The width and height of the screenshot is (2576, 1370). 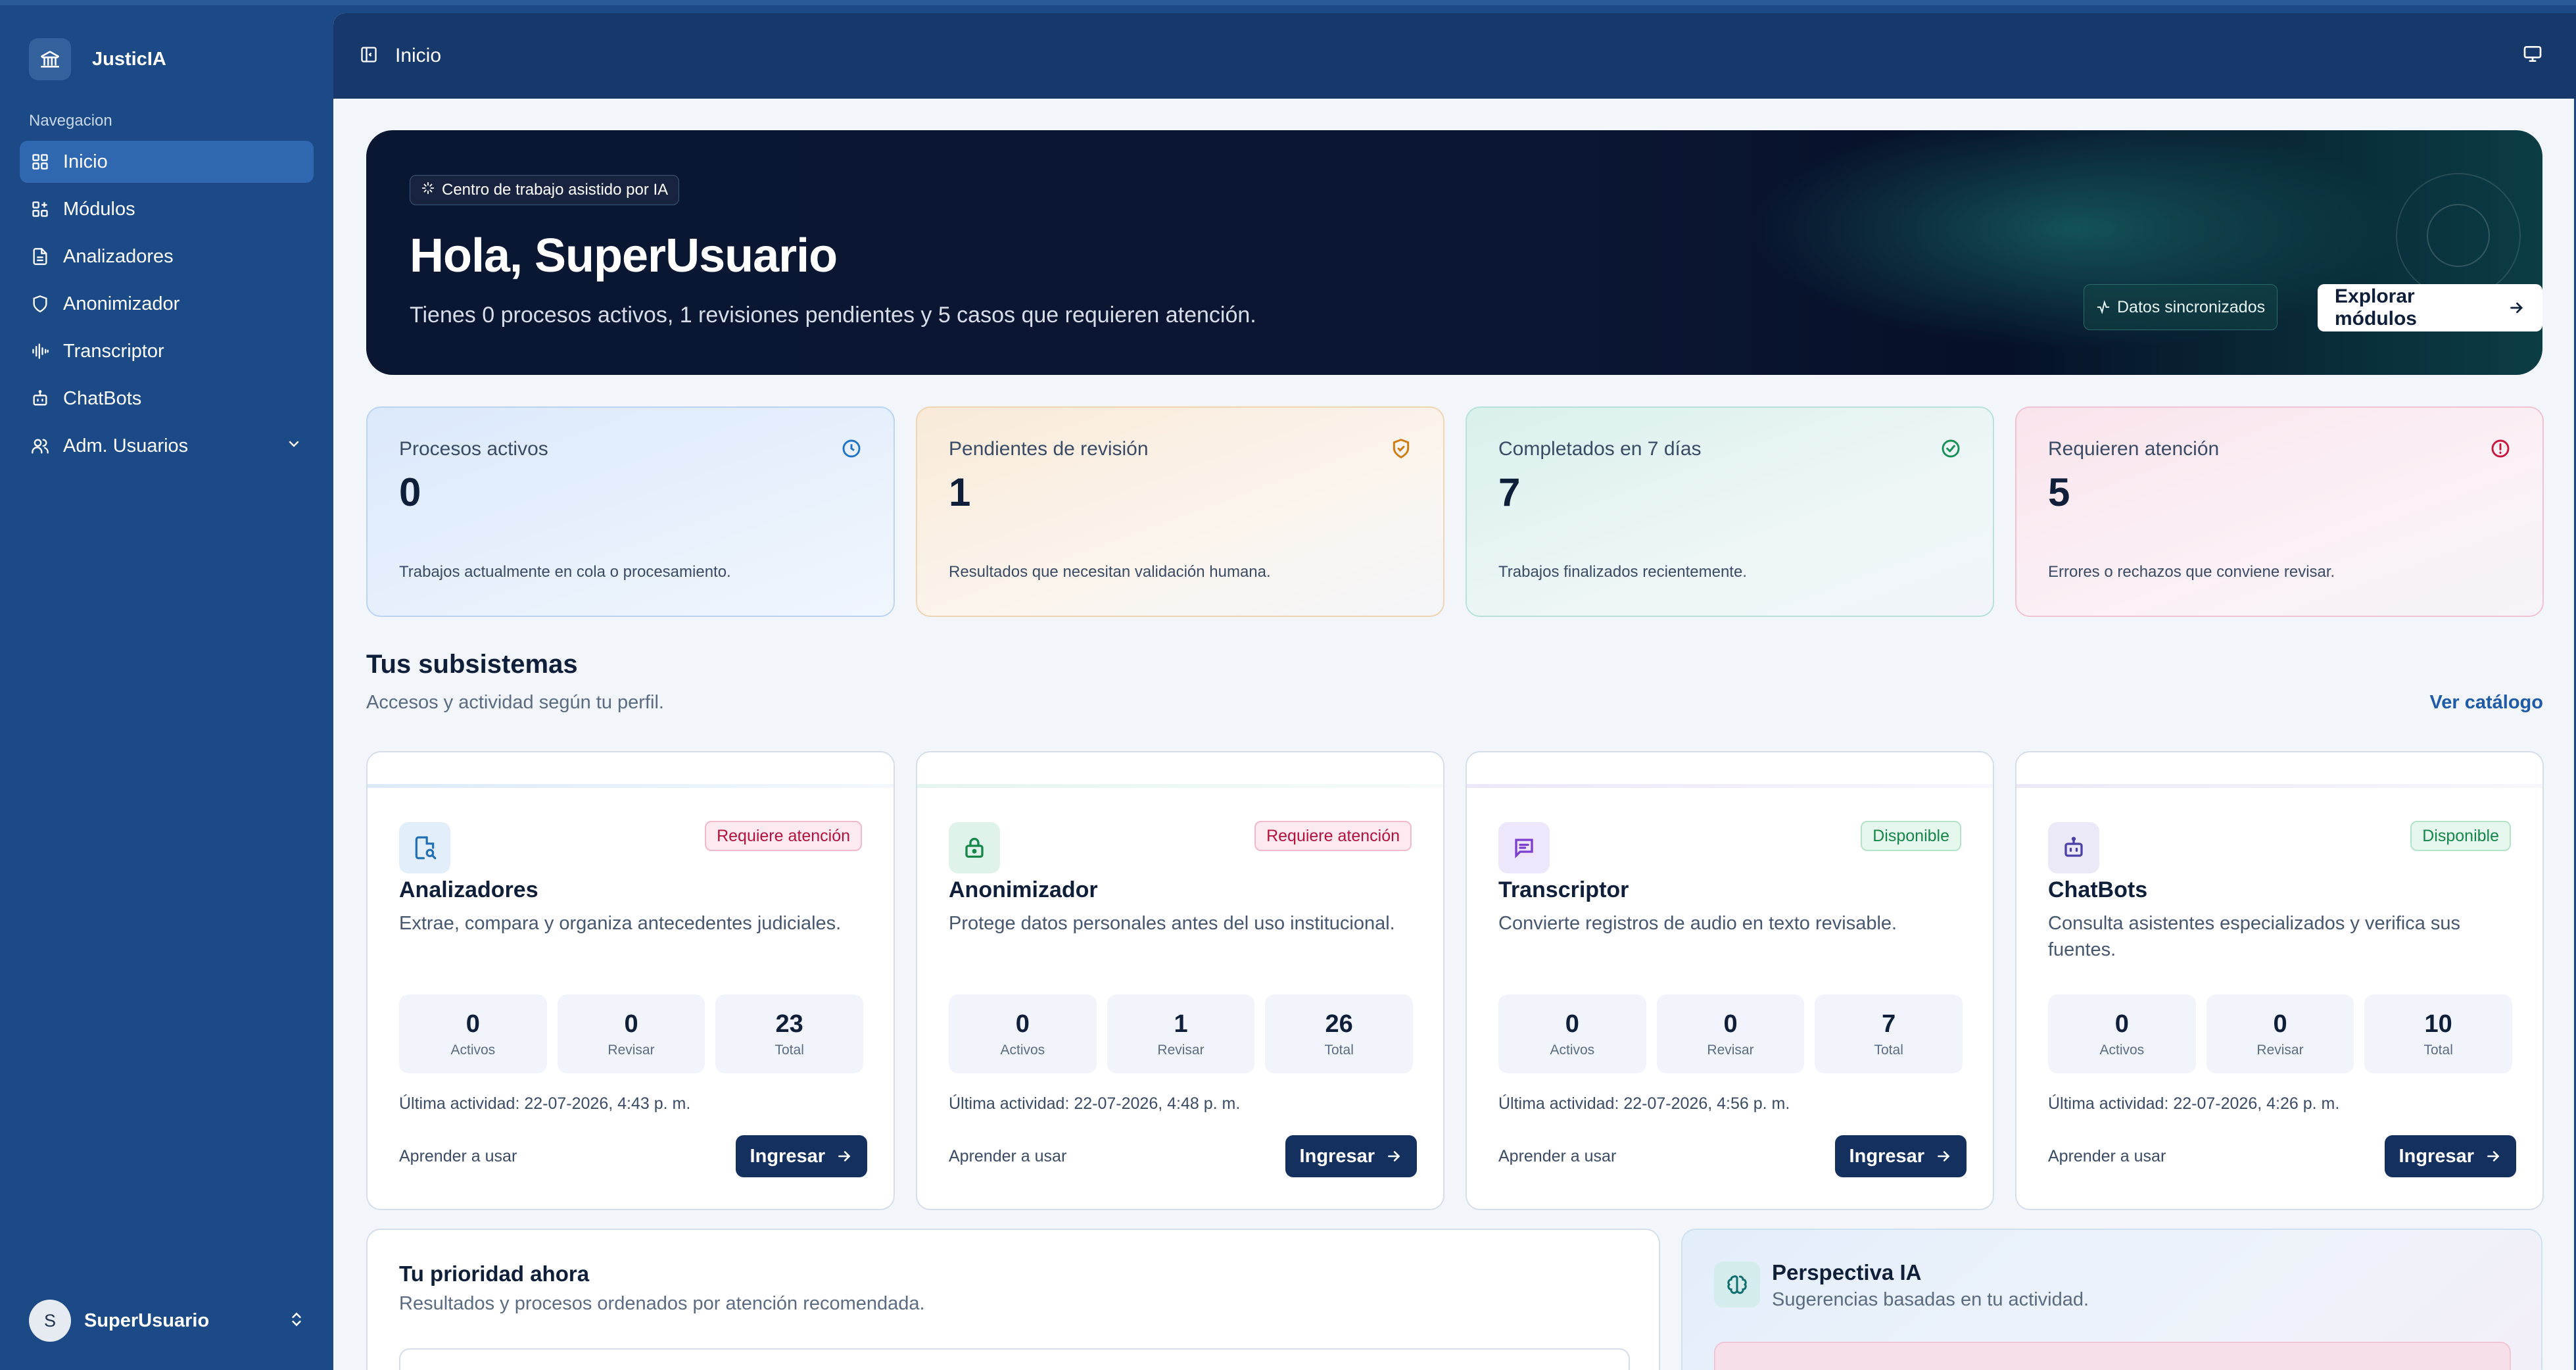 I want to click on stat-desc: Trabajos finalizados recientemente., so click(x=1622, y=572).